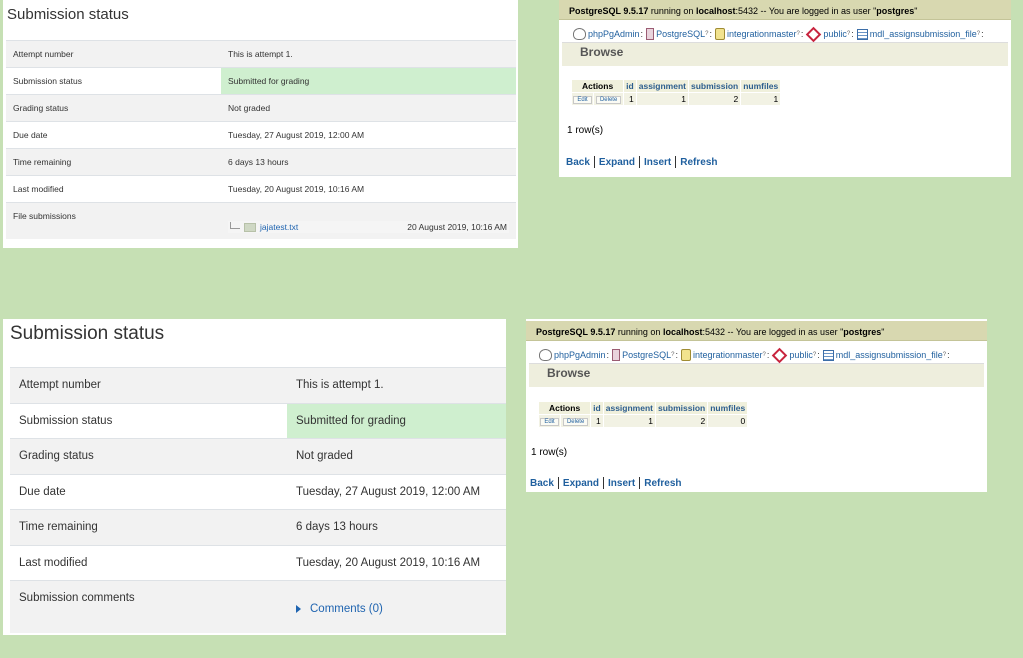 This screenshot has height=658, width=1023. What do you see at coordinates (148, 606) in the screenshot?
I see `row-label: Submission comments` at bounding box center [148, 606].